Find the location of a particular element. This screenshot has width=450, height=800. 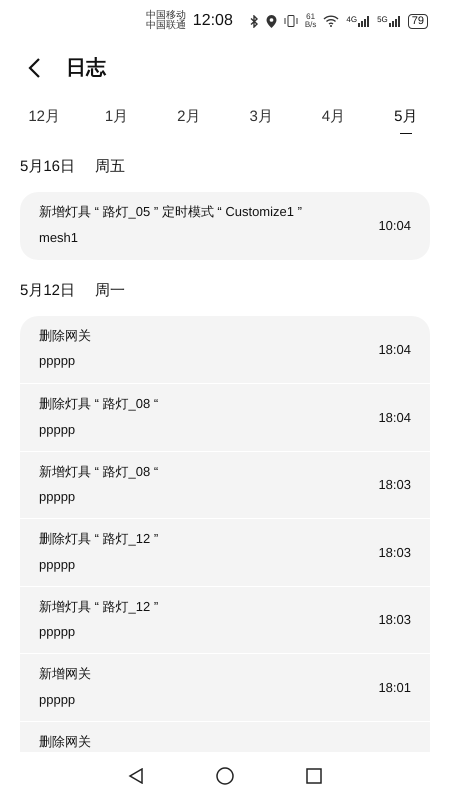

home-nav-icon is located at coordinates (225, 776).